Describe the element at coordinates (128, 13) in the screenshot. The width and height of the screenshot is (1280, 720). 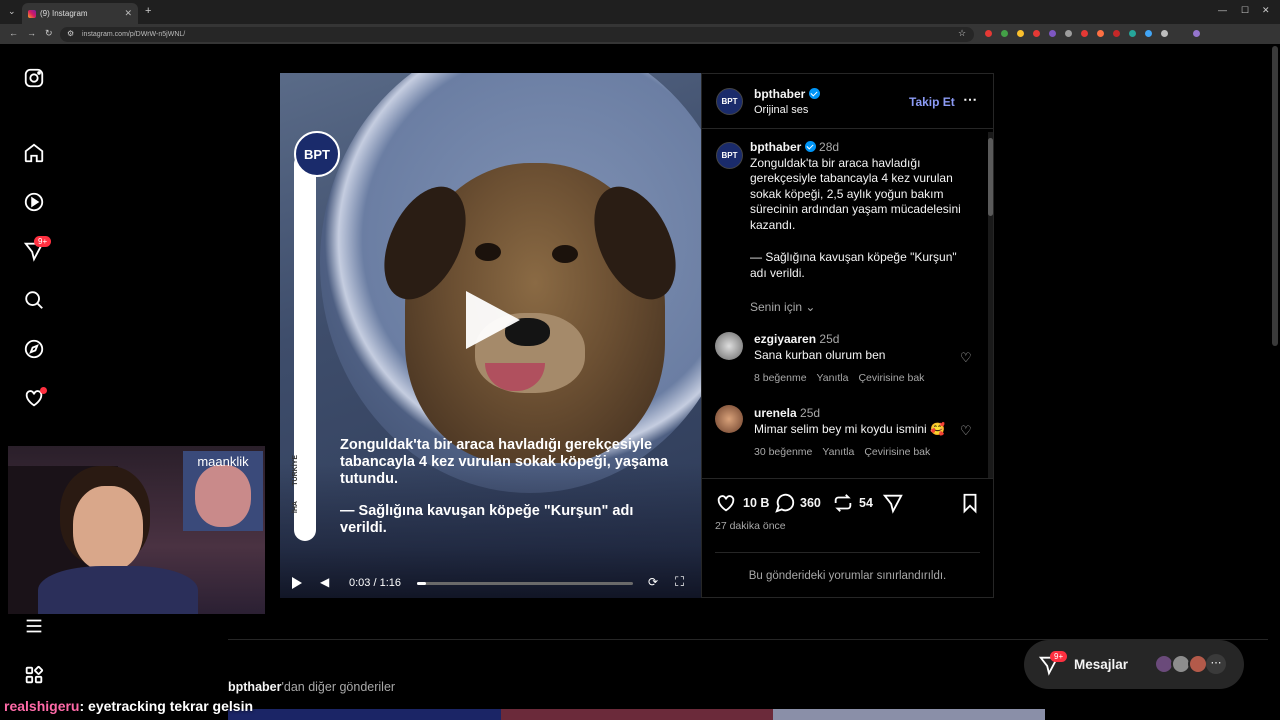
I see `close-tab-icon: ✕` at that location.